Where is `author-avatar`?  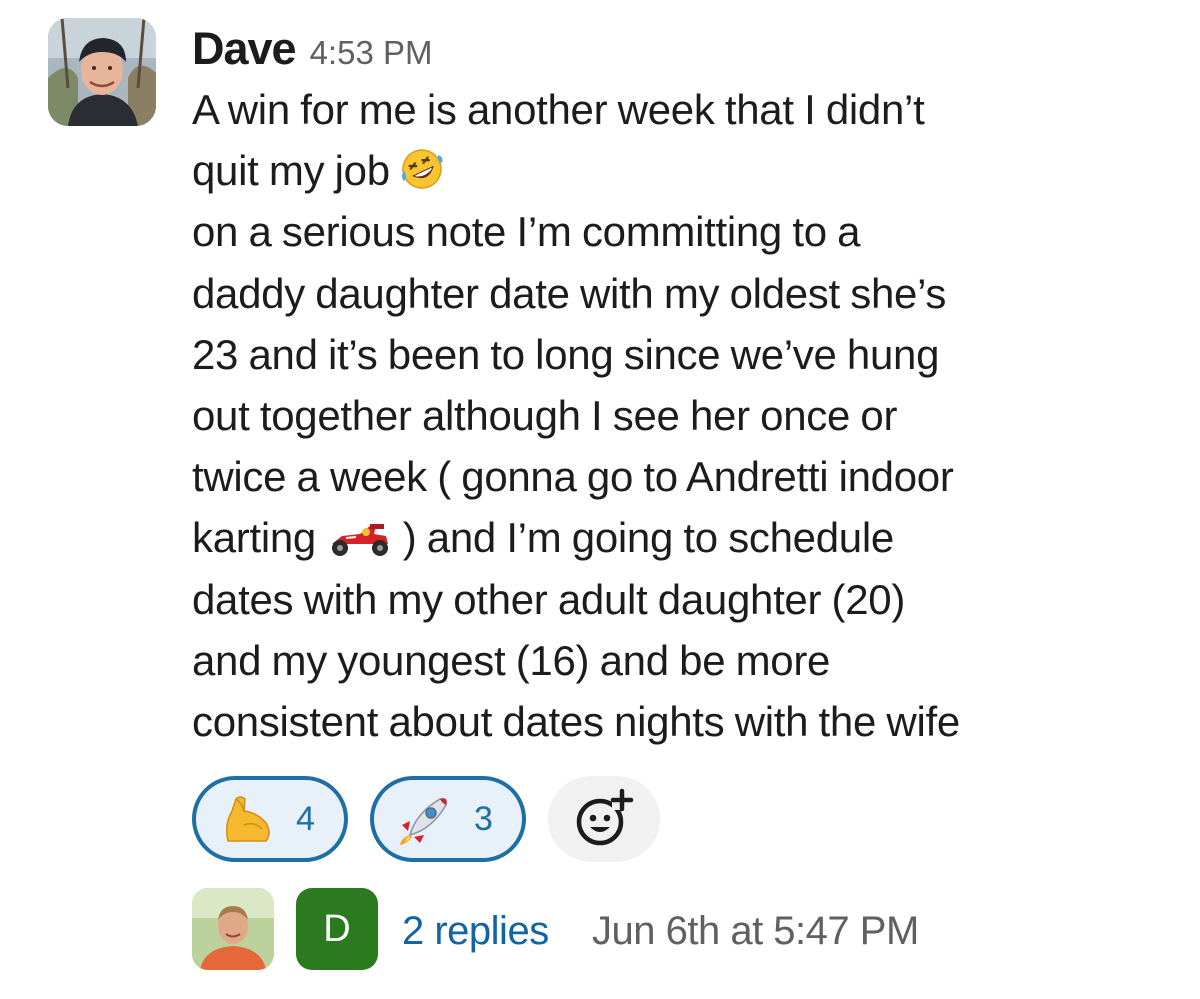 author-avatar is located at coordinates (102, 72).